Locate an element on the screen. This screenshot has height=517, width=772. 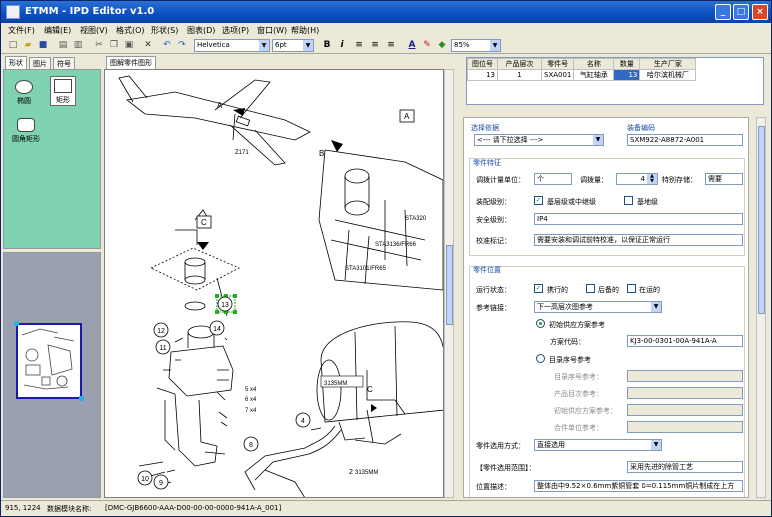
cut-icon: ✂ is located at coordinates (99, 45).